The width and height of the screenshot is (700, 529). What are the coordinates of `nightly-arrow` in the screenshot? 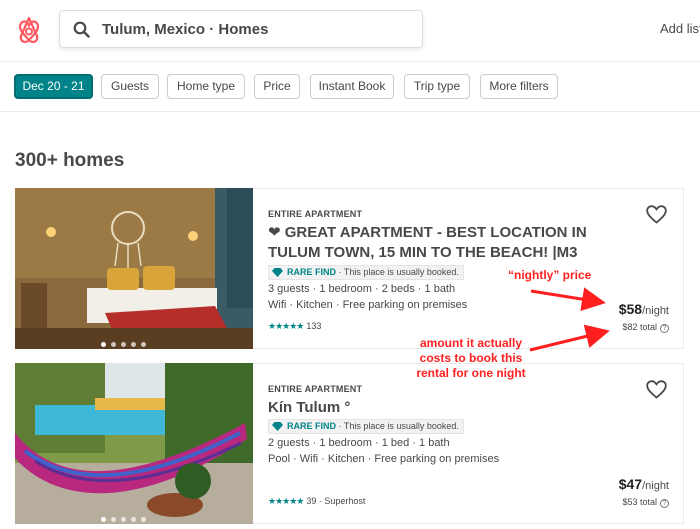 It's located at (568, 299).